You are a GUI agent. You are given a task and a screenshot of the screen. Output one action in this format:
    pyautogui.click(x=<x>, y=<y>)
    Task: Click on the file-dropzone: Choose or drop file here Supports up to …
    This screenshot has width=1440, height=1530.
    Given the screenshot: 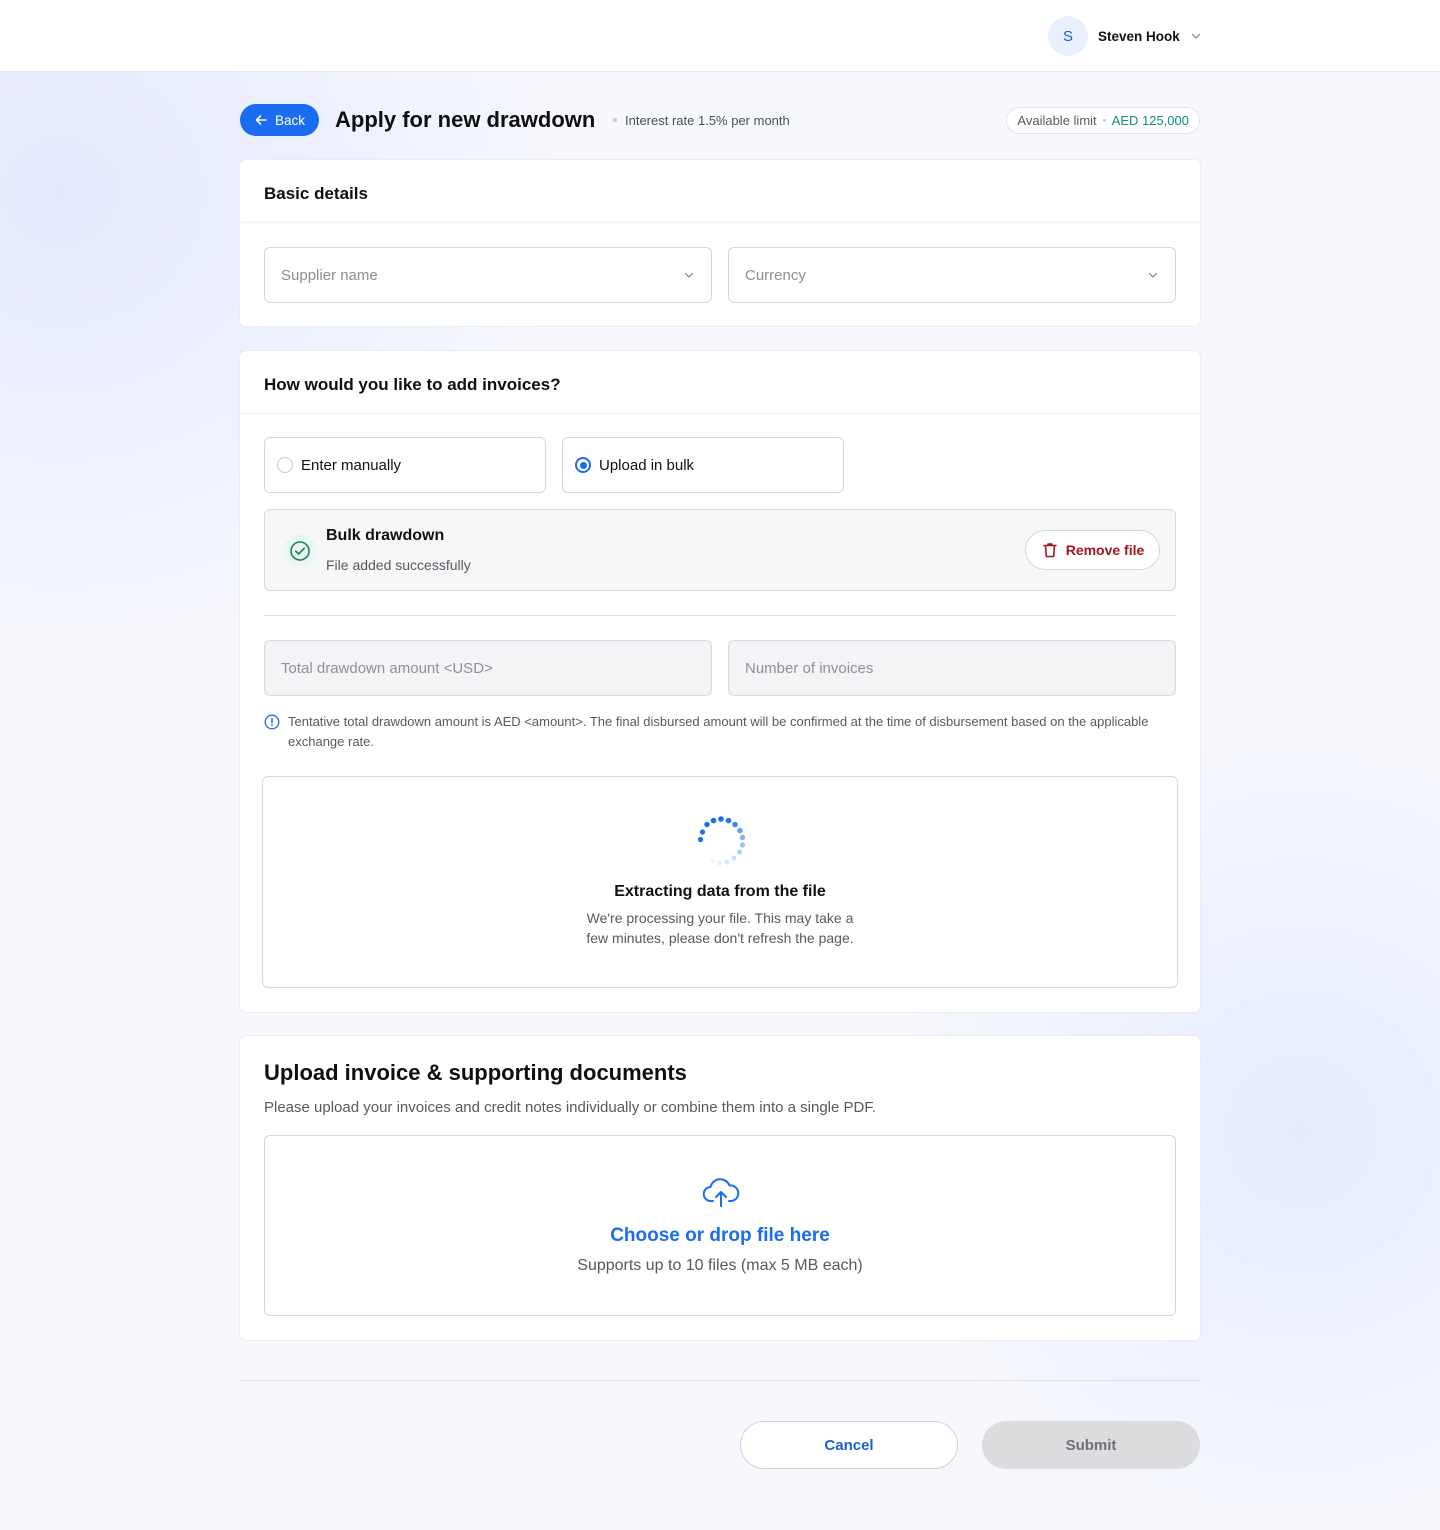 What is the action you would take?
    pyautogui.click(x=720, y=1225)
    